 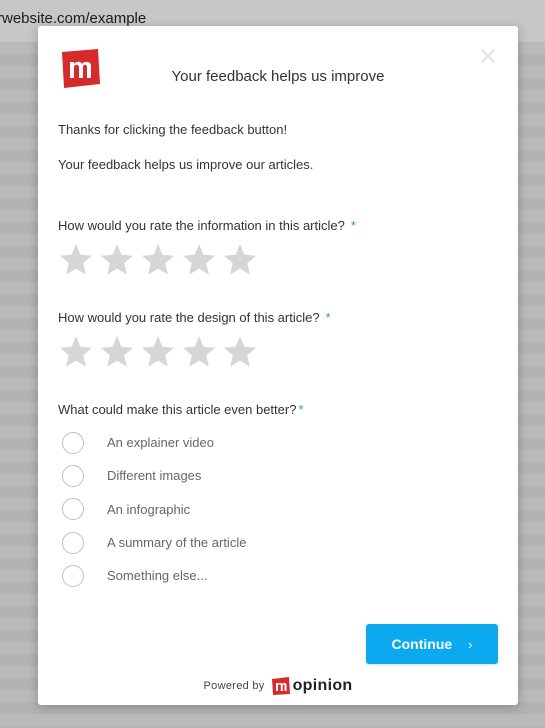 I want to click on option-infographic: An infographic, so click(x=154, y=509).